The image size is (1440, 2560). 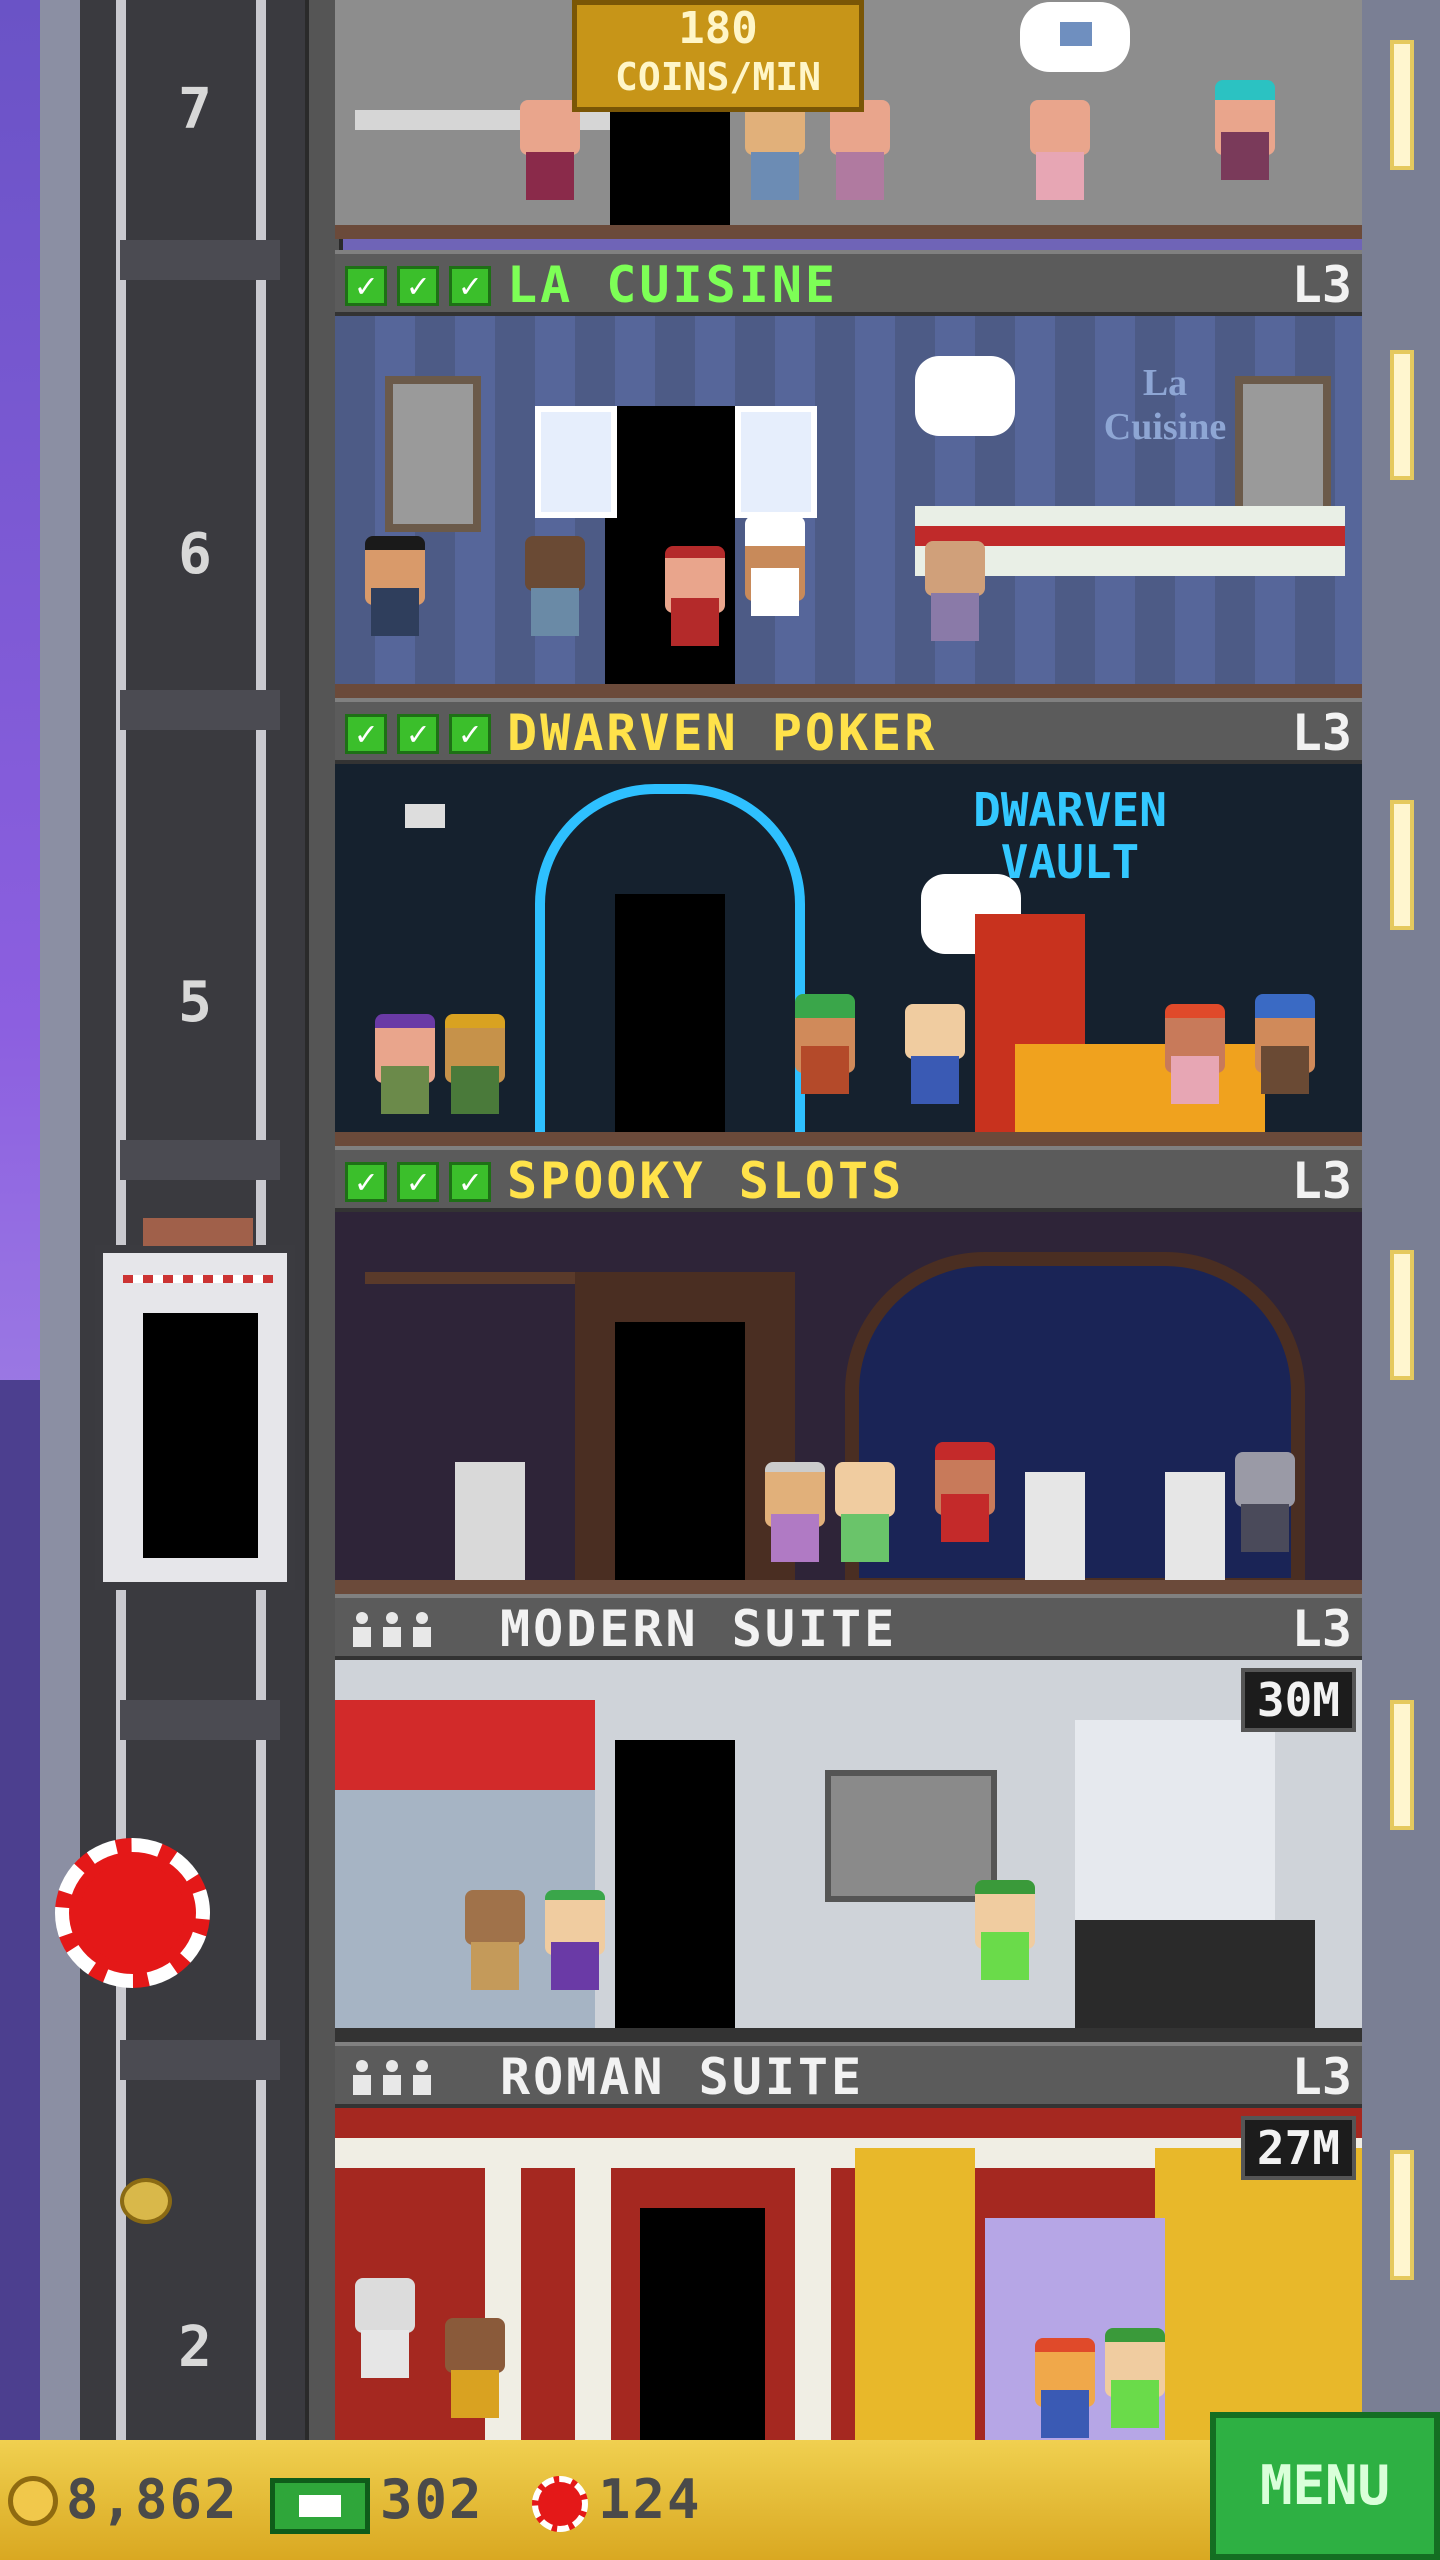 What do you see at coordinates (718, 28) in the screenshot?
I see `coins-per-minute-value: 180` at bounding box center [718, 28].